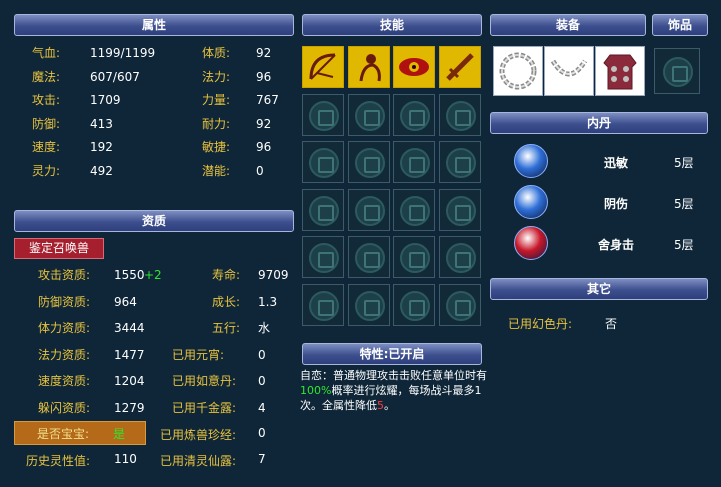 The height and width of the screenshot is (487, 721). Describe the element at coordinates (262, 459) in the screenshot. I see `qingling-value: 7` at that location.